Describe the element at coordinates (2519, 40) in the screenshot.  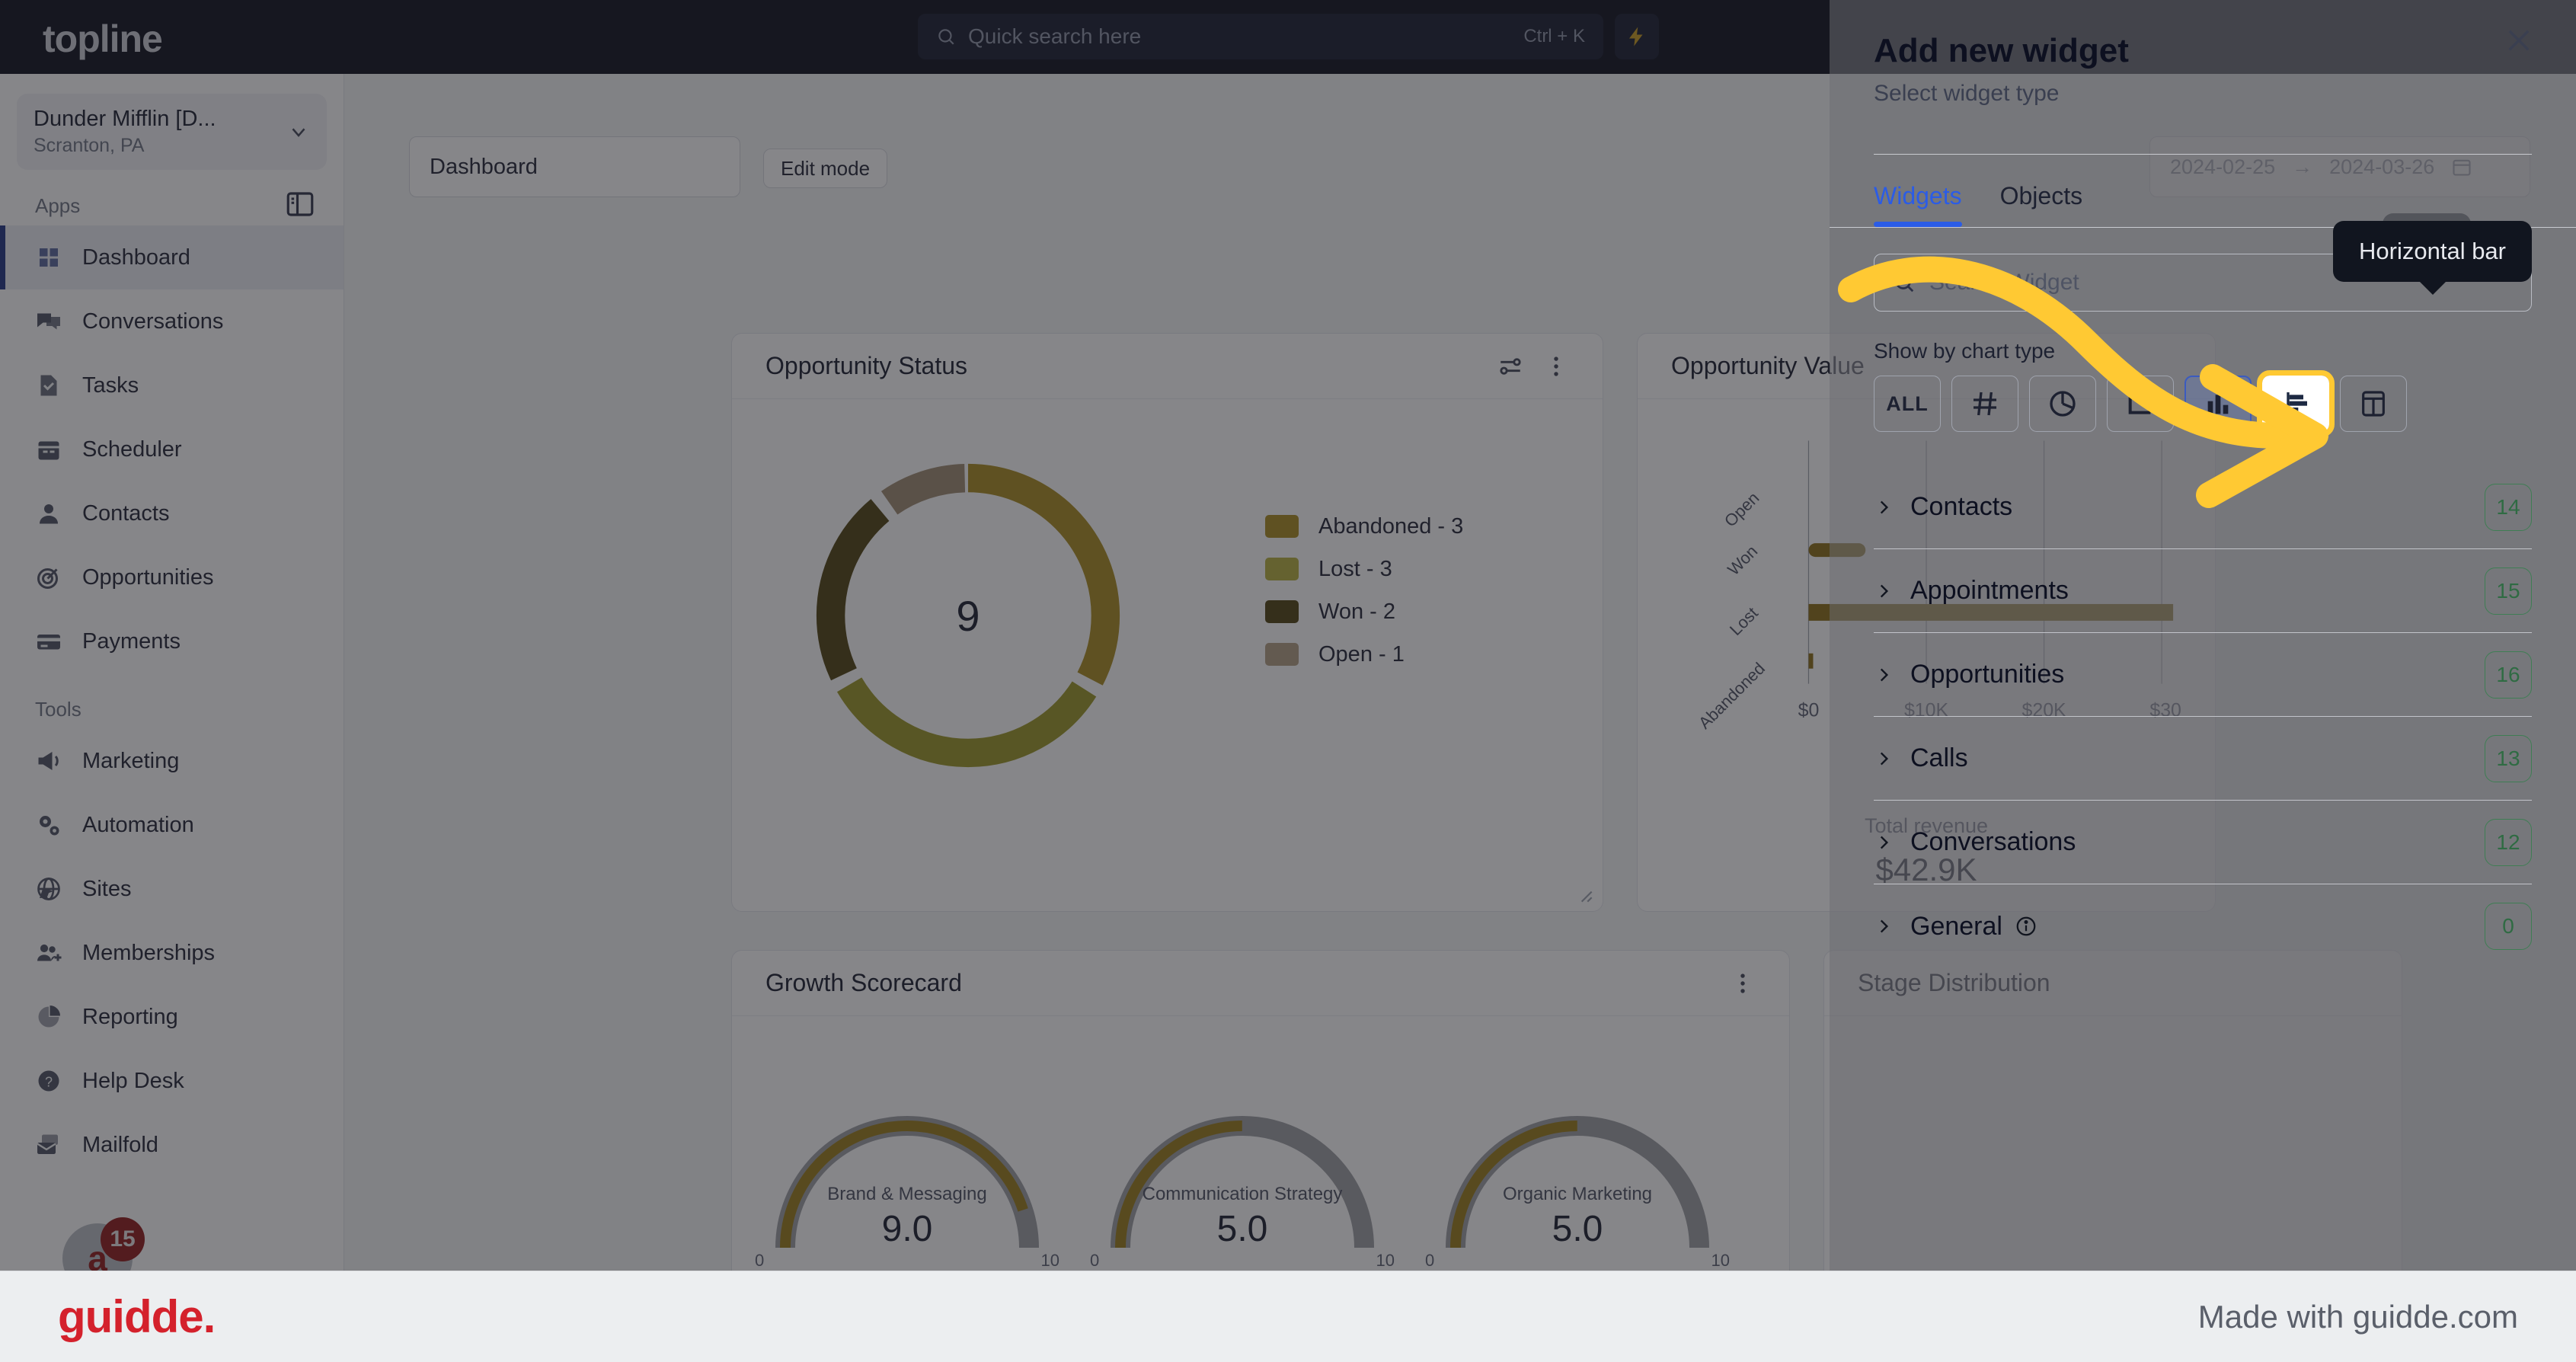
I see `close-icon` at that location.